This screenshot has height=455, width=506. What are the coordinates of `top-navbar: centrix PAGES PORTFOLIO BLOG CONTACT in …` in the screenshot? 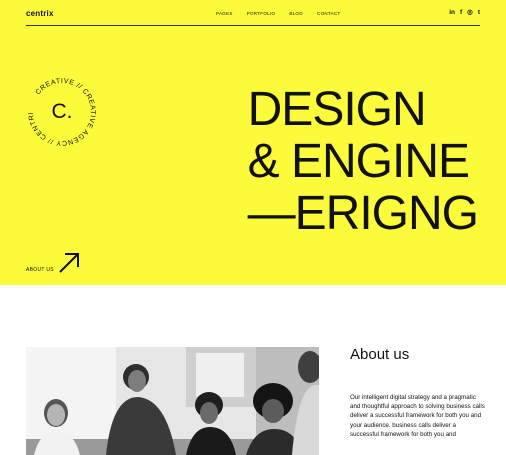 It's located at (253, 17).